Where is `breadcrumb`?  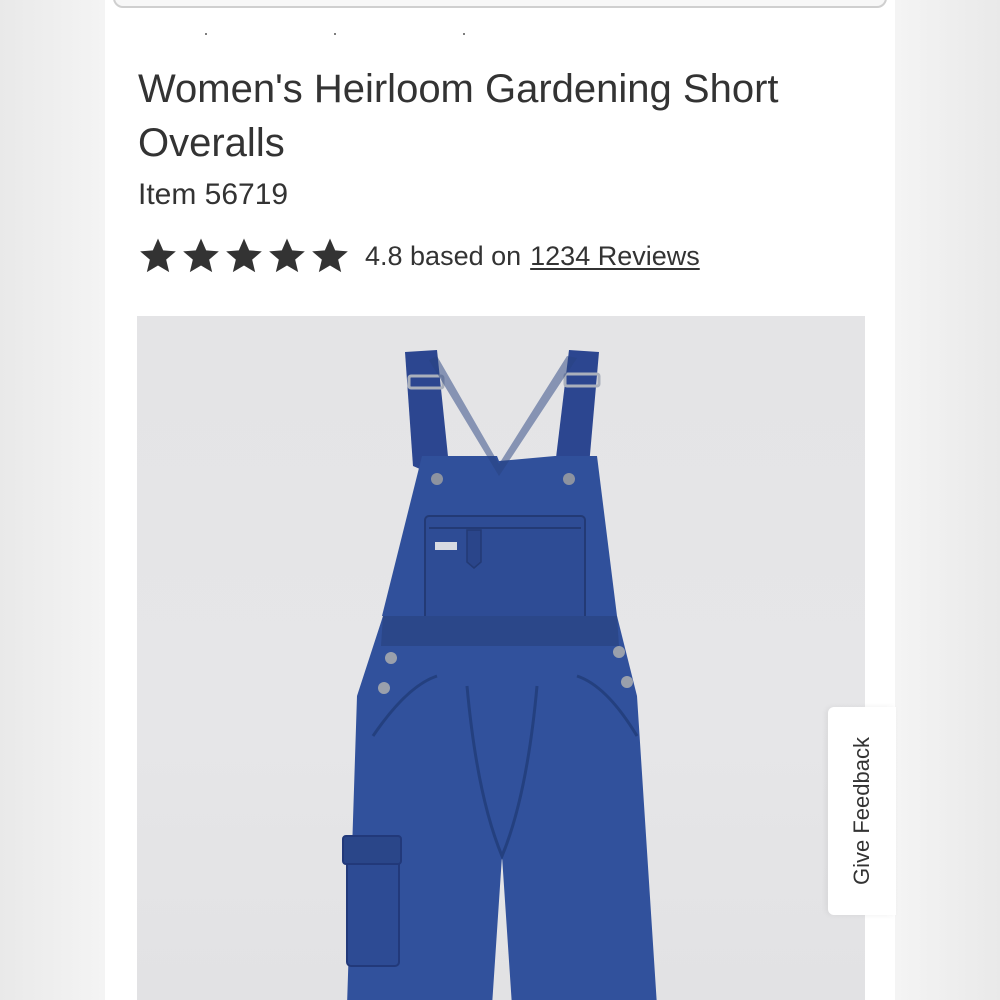
breadcrumb is located at coordinates (335, 36).